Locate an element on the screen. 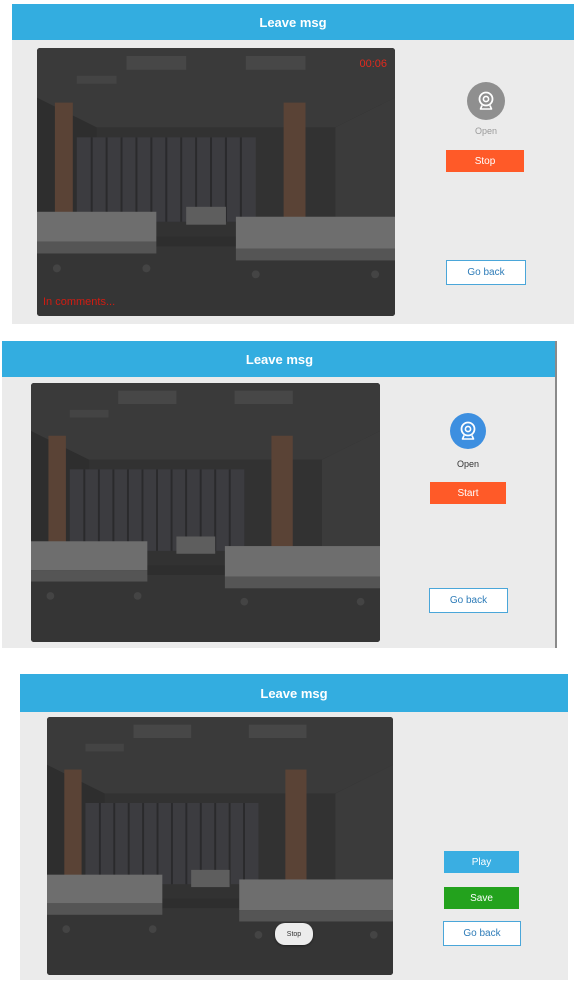  recording-timer: 00:06 is located at coordinates (373, 64).